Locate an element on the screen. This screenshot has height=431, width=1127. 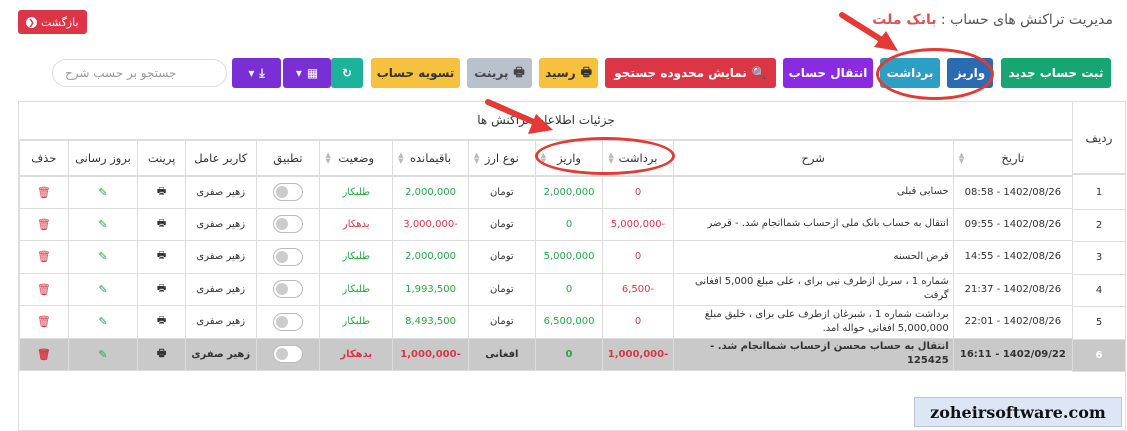
cell-balance: -1,000,000 is located at coordinates (430, 354).